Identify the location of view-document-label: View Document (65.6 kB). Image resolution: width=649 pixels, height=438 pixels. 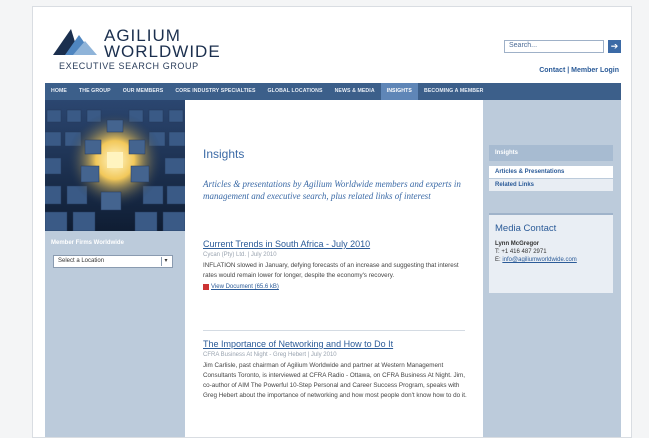
(245, 287).